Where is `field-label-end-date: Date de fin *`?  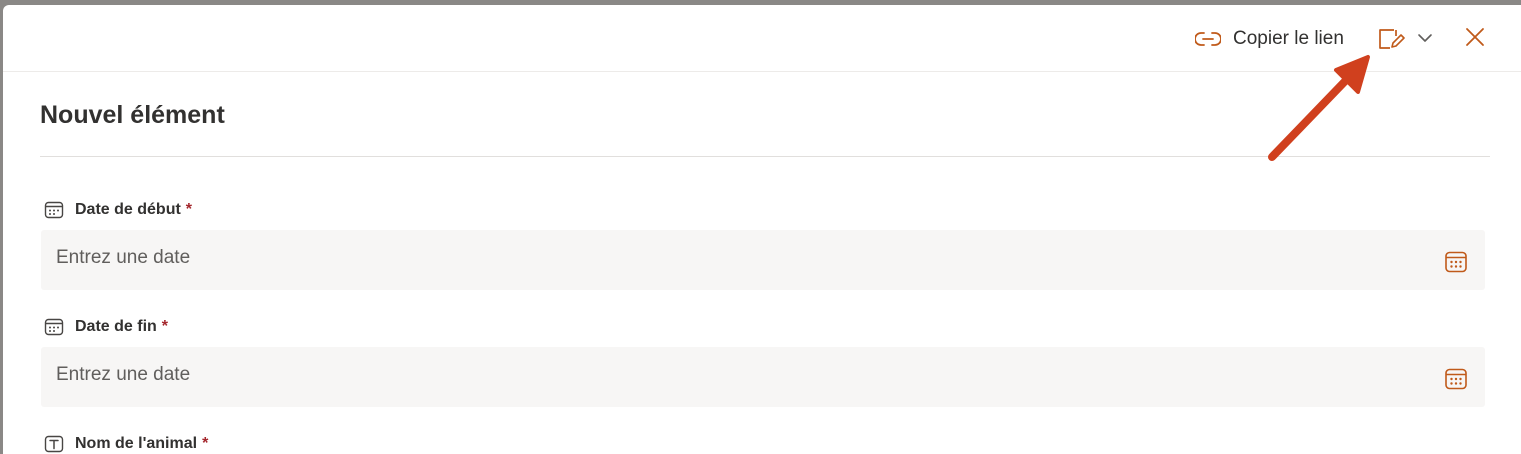 field-label-end-date: Date de fin * is located at coordinates (106, 327).